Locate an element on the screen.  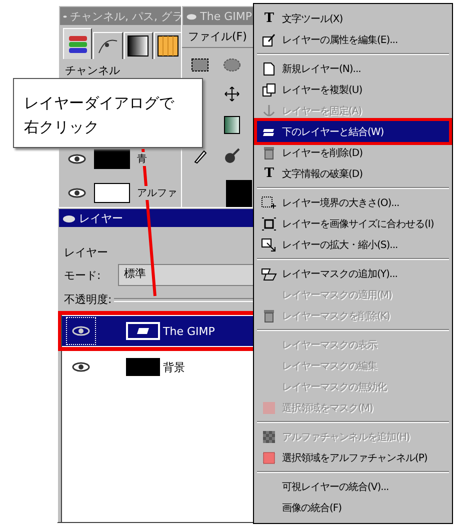
section-label: チャンネル is located at coordinates (92, 71).